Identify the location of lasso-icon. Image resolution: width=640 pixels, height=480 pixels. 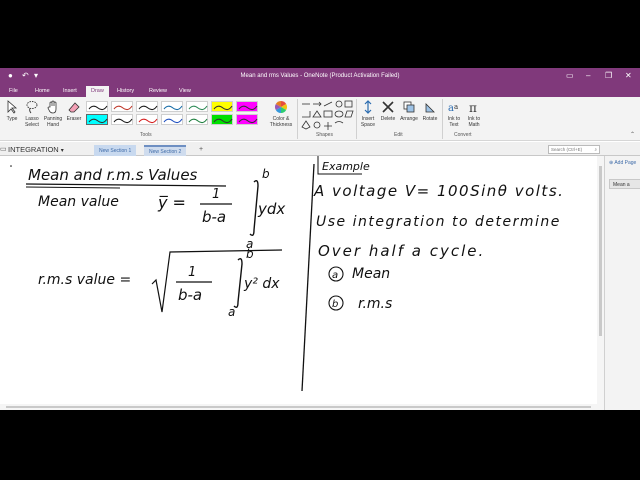
(32, 107).